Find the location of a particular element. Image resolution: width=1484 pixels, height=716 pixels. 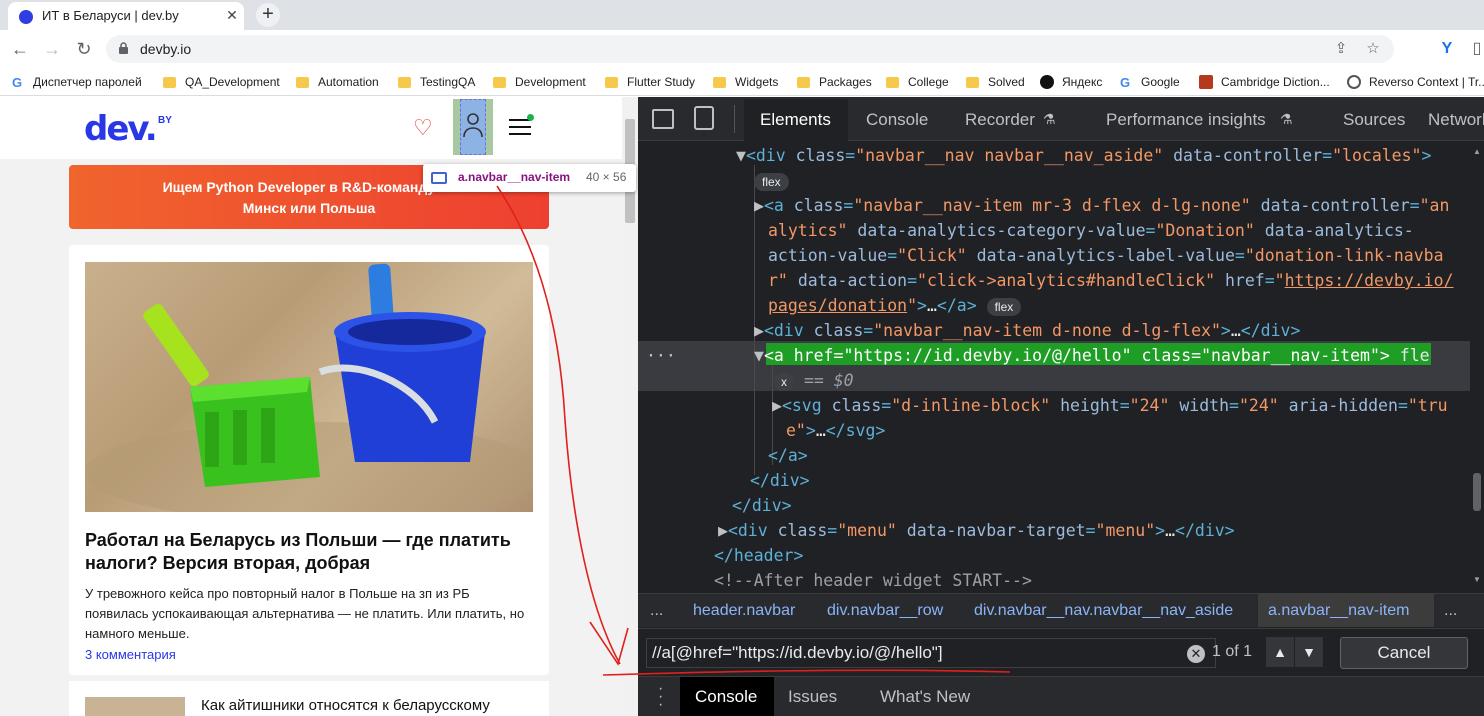

article-title: Как айтишники относятся к беларусскому is located at coordinates (345, 705).